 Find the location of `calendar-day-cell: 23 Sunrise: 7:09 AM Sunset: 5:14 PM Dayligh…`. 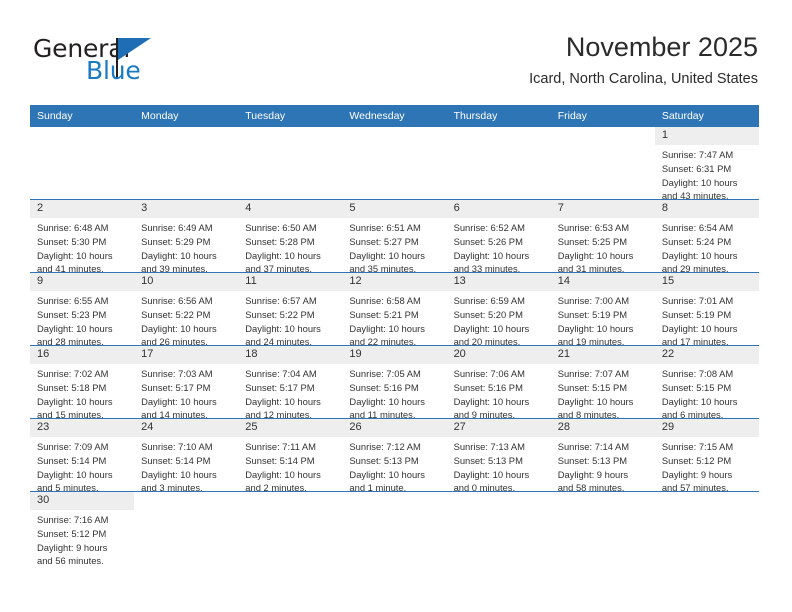

calendar-day-cell: 23 Sunrise: 7:09 AM Sunset: 5:14 PM Dayligh… is located at coordinates (82, 455).